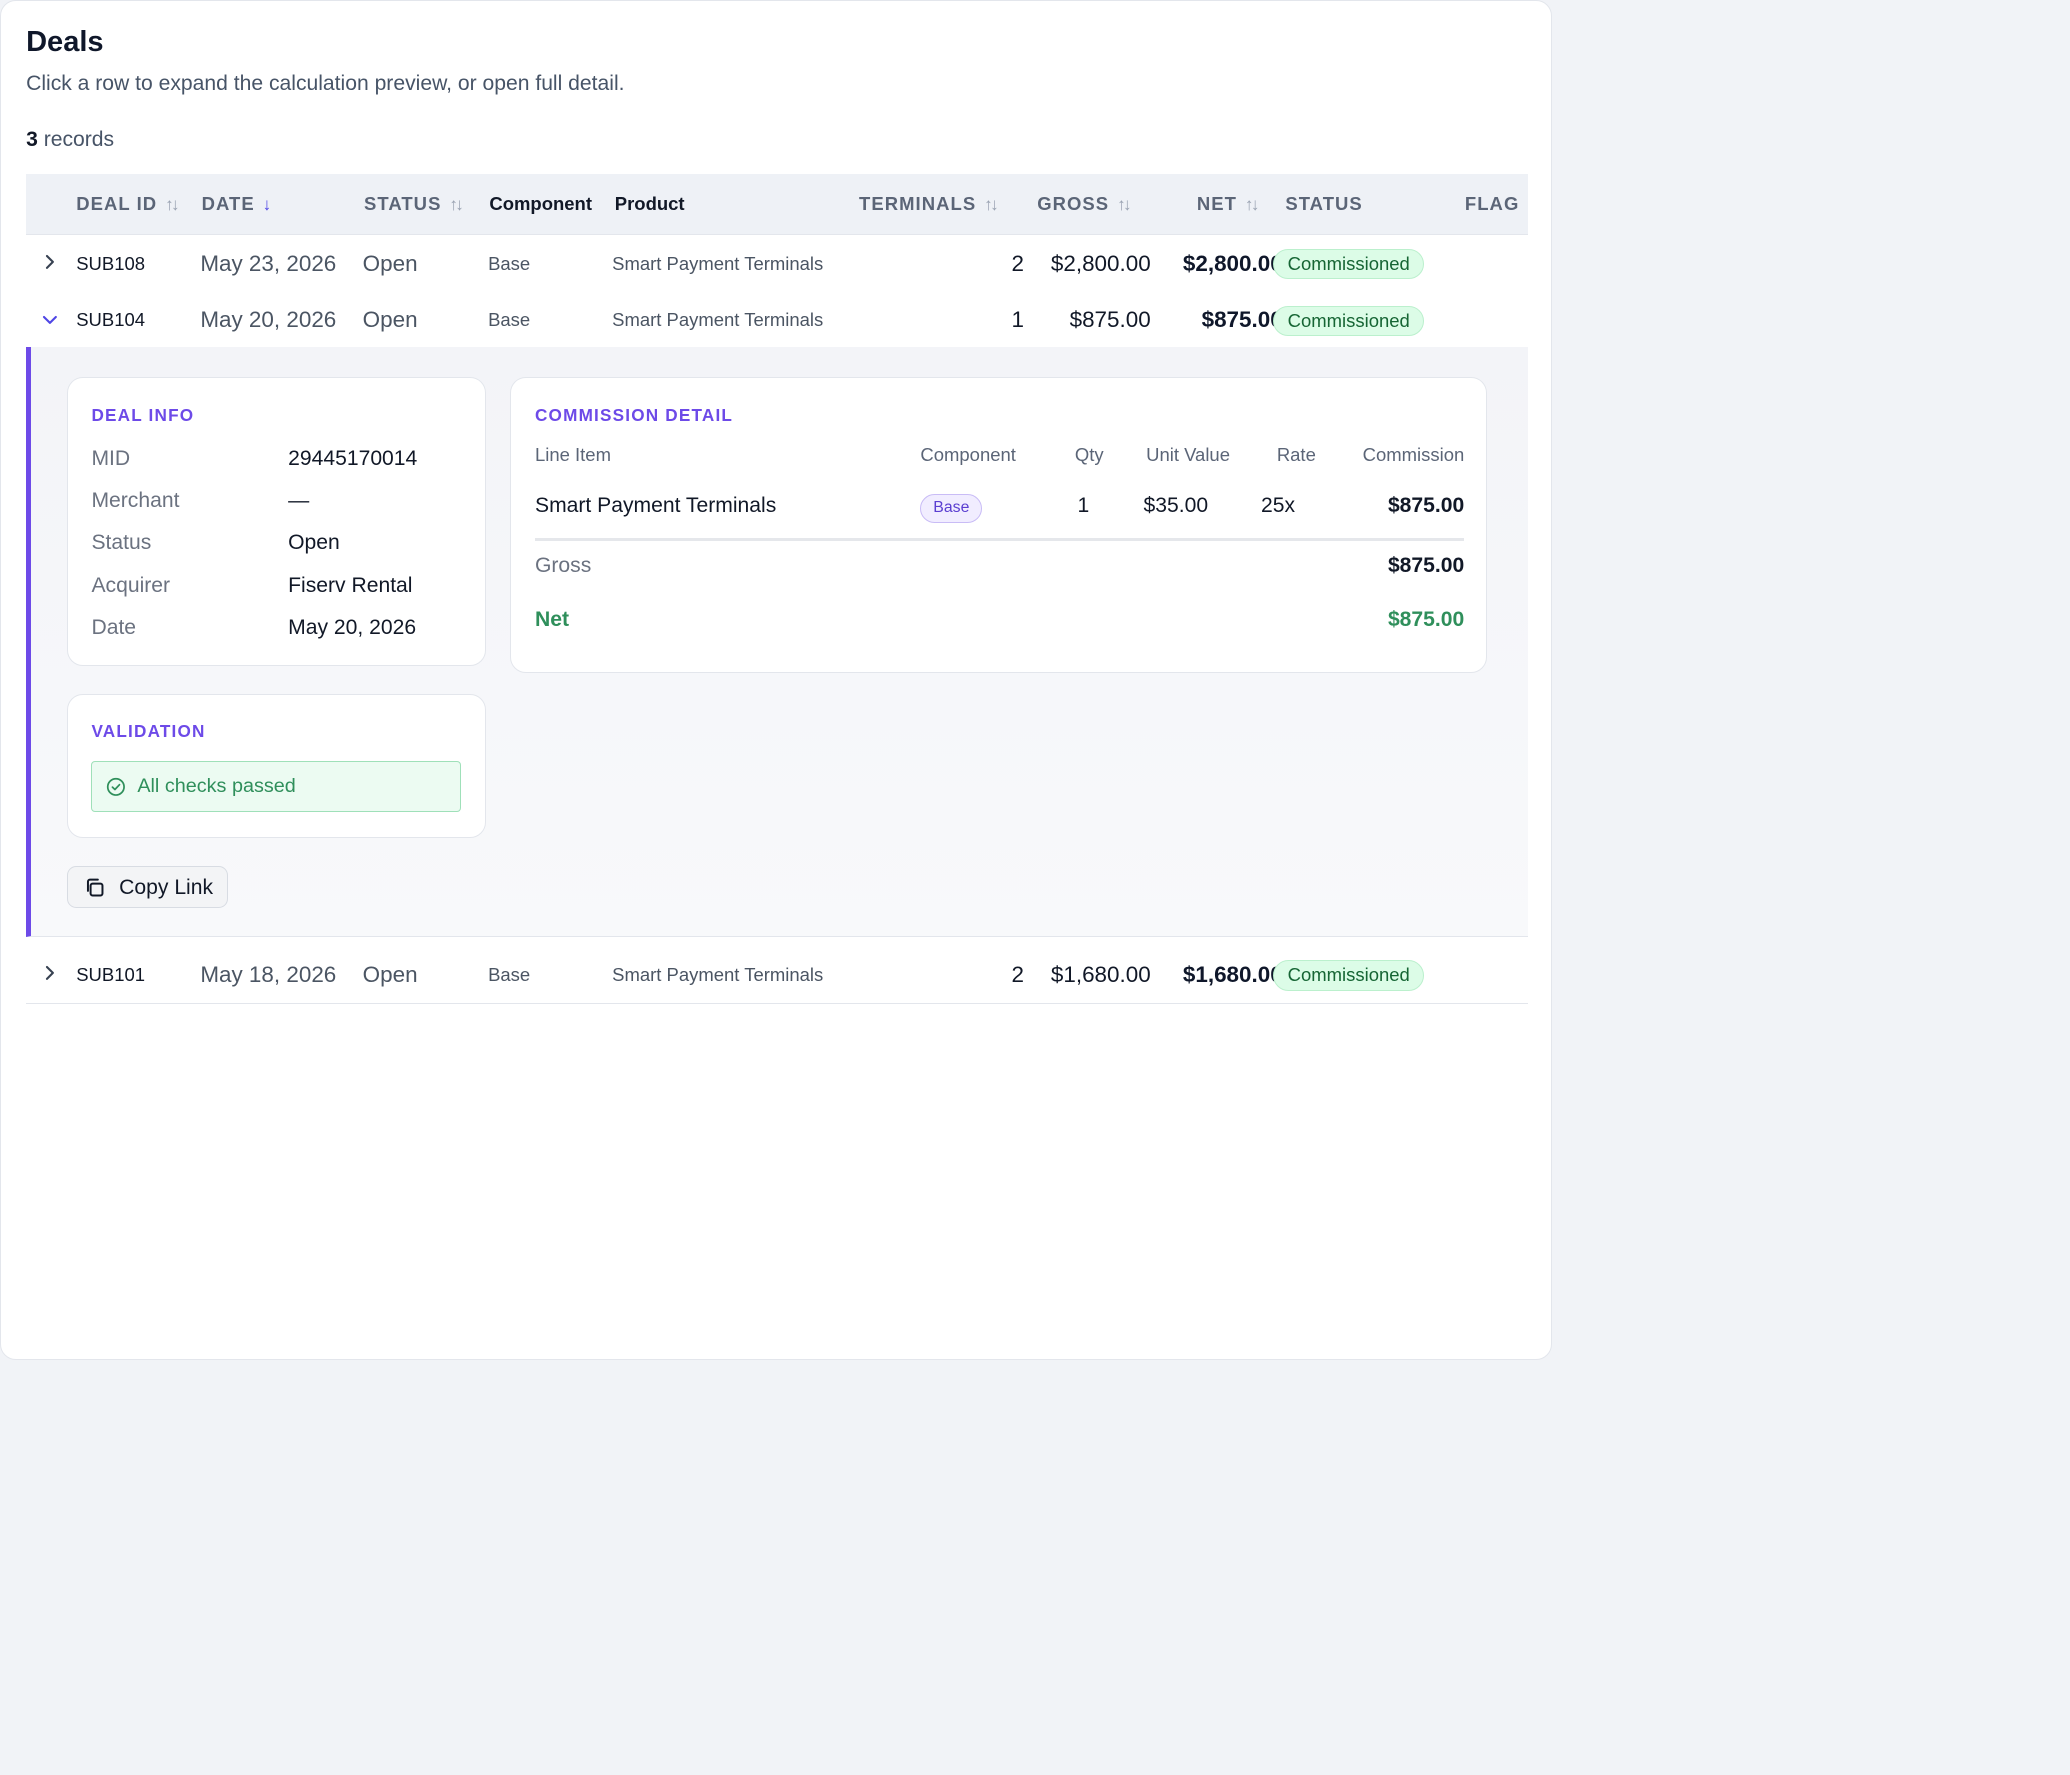 This screenshot has width=2070, height=1775. What do you see at coordinates (551, 619) in the screenshot?
I see `net-label: Net` at bounding box center [551, 619].